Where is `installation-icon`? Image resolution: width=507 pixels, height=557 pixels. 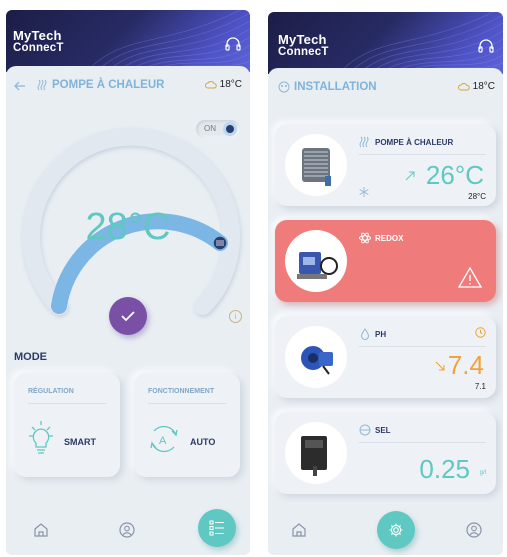
installation-icon is located at coordinates (284, 87).